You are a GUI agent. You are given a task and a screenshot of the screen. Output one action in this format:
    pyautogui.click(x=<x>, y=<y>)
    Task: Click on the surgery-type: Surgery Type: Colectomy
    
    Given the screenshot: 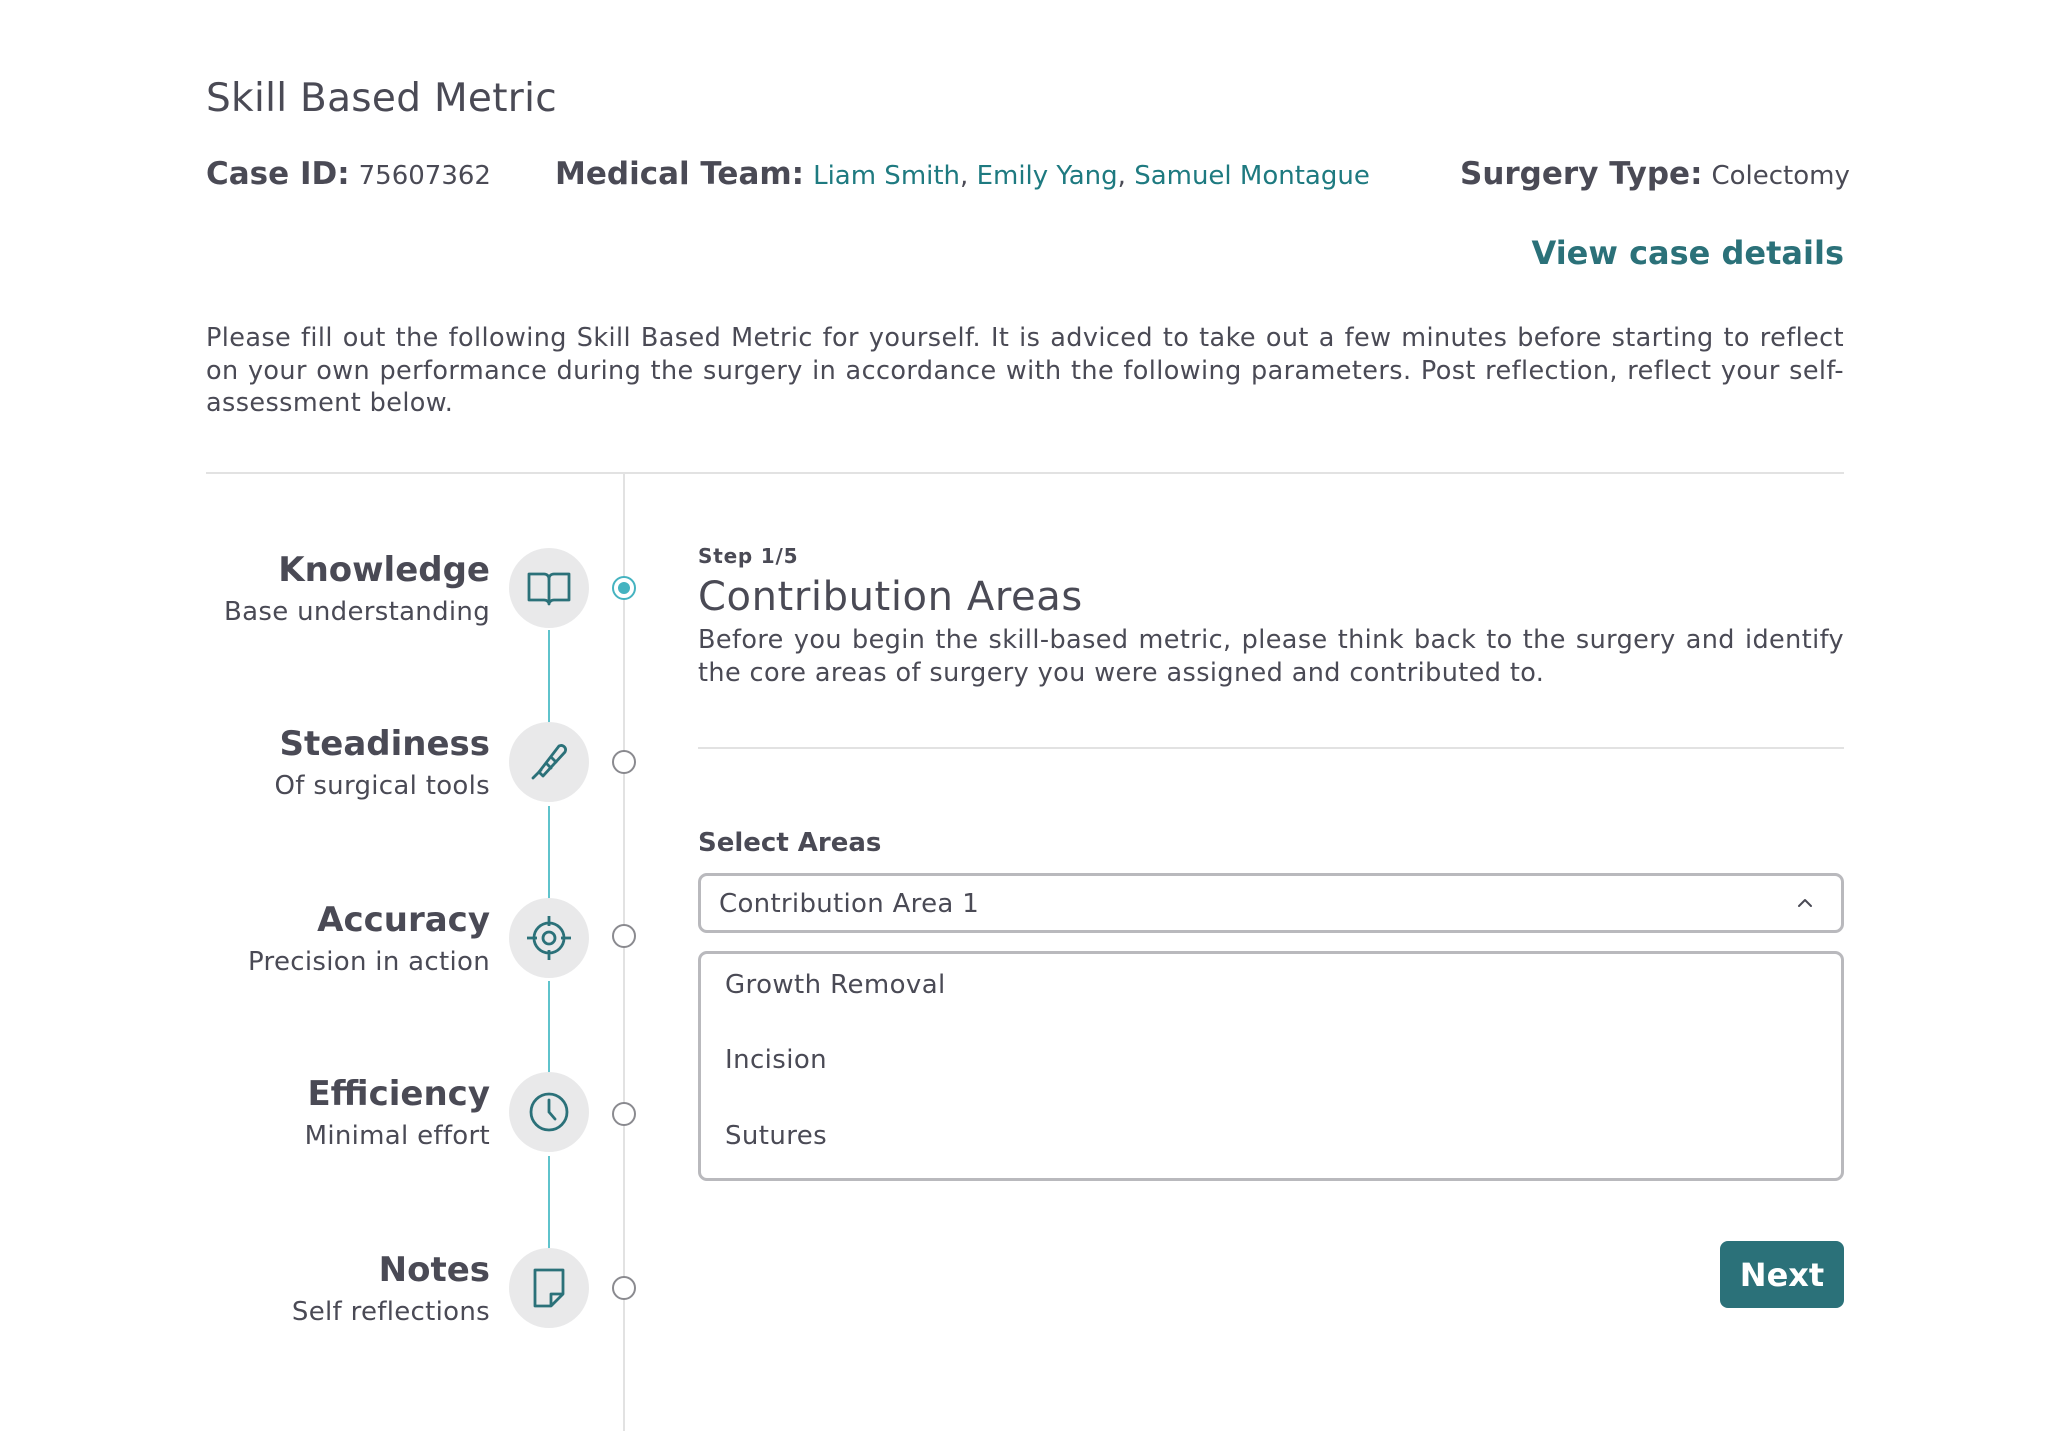 What is the action you would take?
    pyautogui.click(x=1655, y=178)
    